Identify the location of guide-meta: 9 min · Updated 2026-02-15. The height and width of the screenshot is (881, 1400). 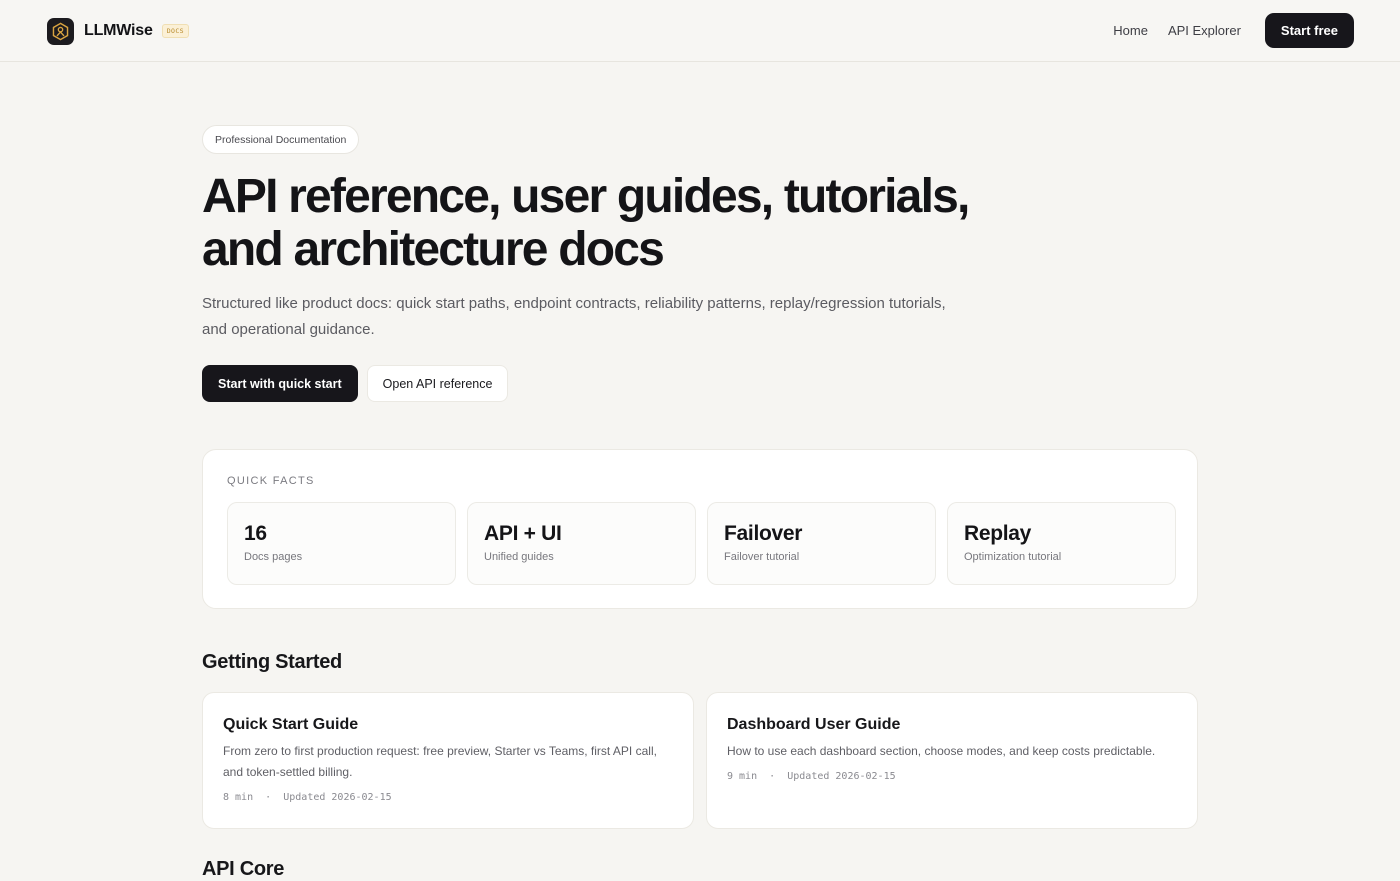
(952, 776).